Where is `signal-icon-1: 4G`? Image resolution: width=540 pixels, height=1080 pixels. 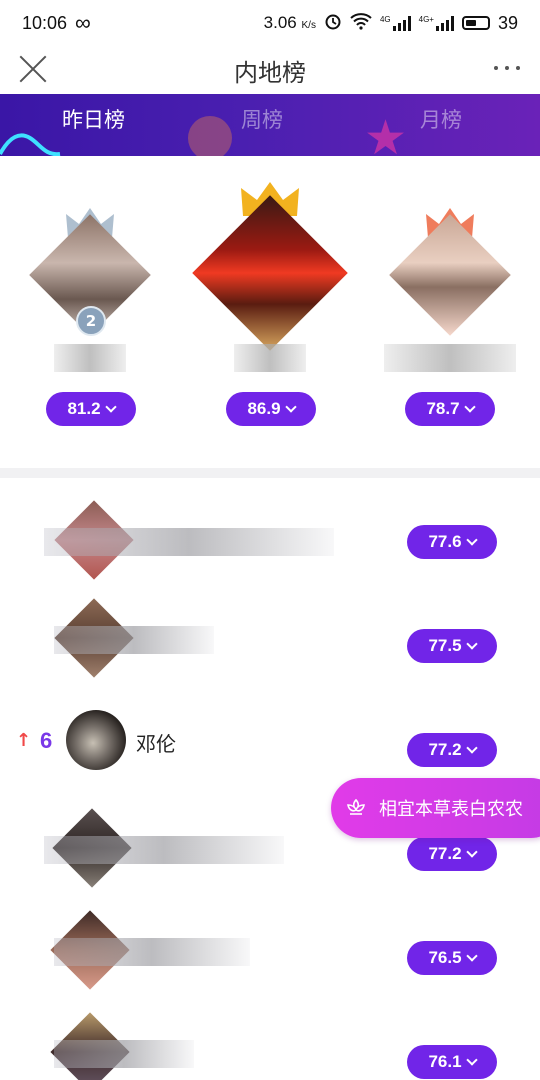 signal-icon-1: 4G is located at coordinates (395, 23).